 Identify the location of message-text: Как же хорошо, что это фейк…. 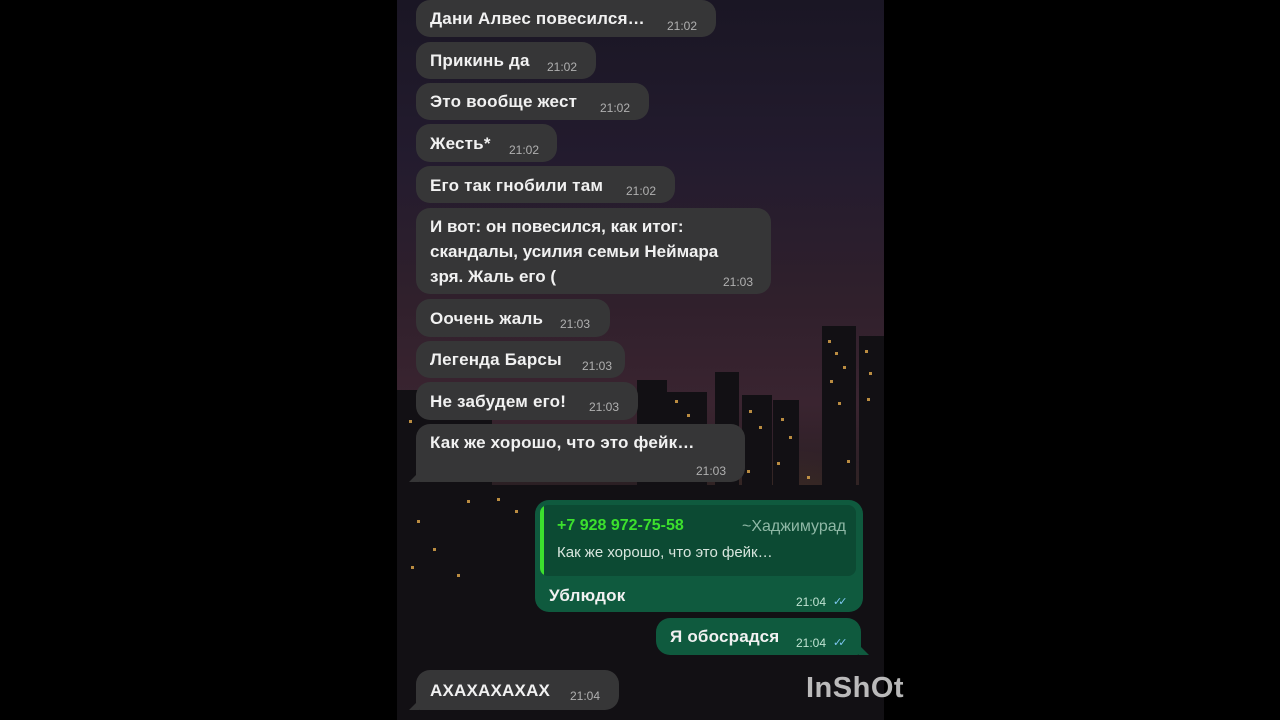
(562, 442).